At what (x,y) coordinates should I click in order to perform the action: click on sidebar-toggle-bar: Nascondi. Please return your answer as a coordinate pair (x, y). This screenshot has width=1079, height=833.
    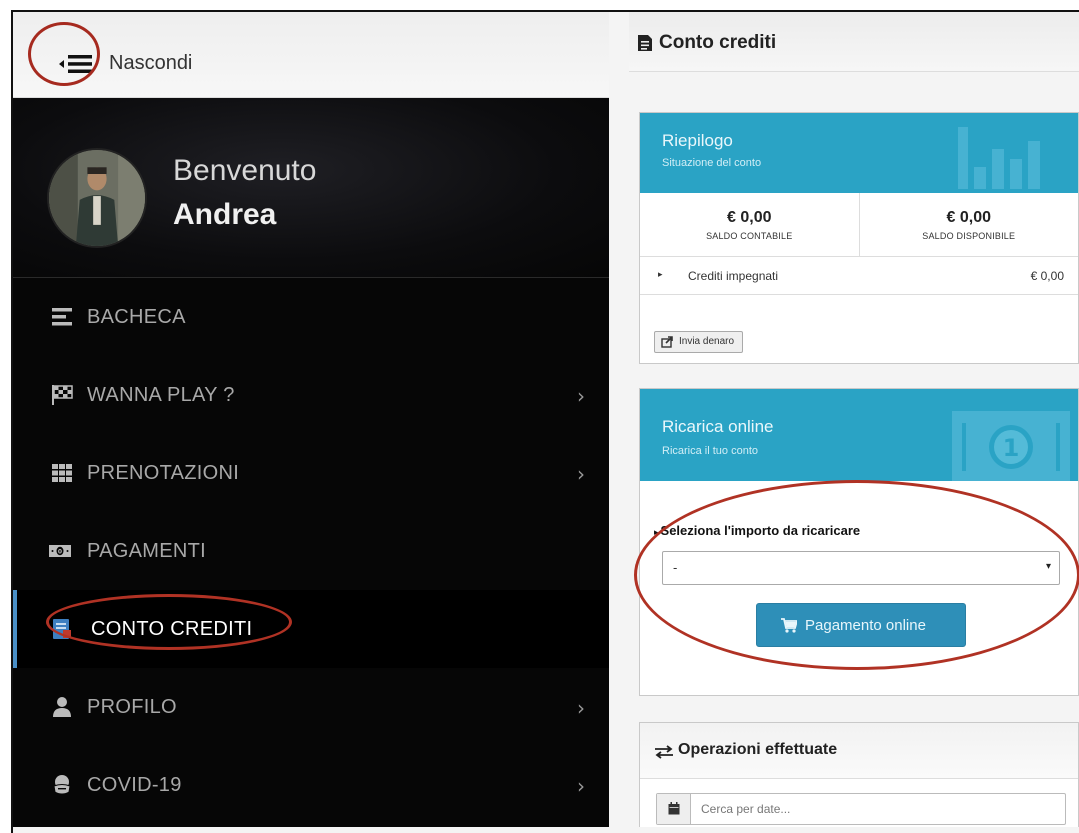
    Looking at the image, I should click on (311, 55).